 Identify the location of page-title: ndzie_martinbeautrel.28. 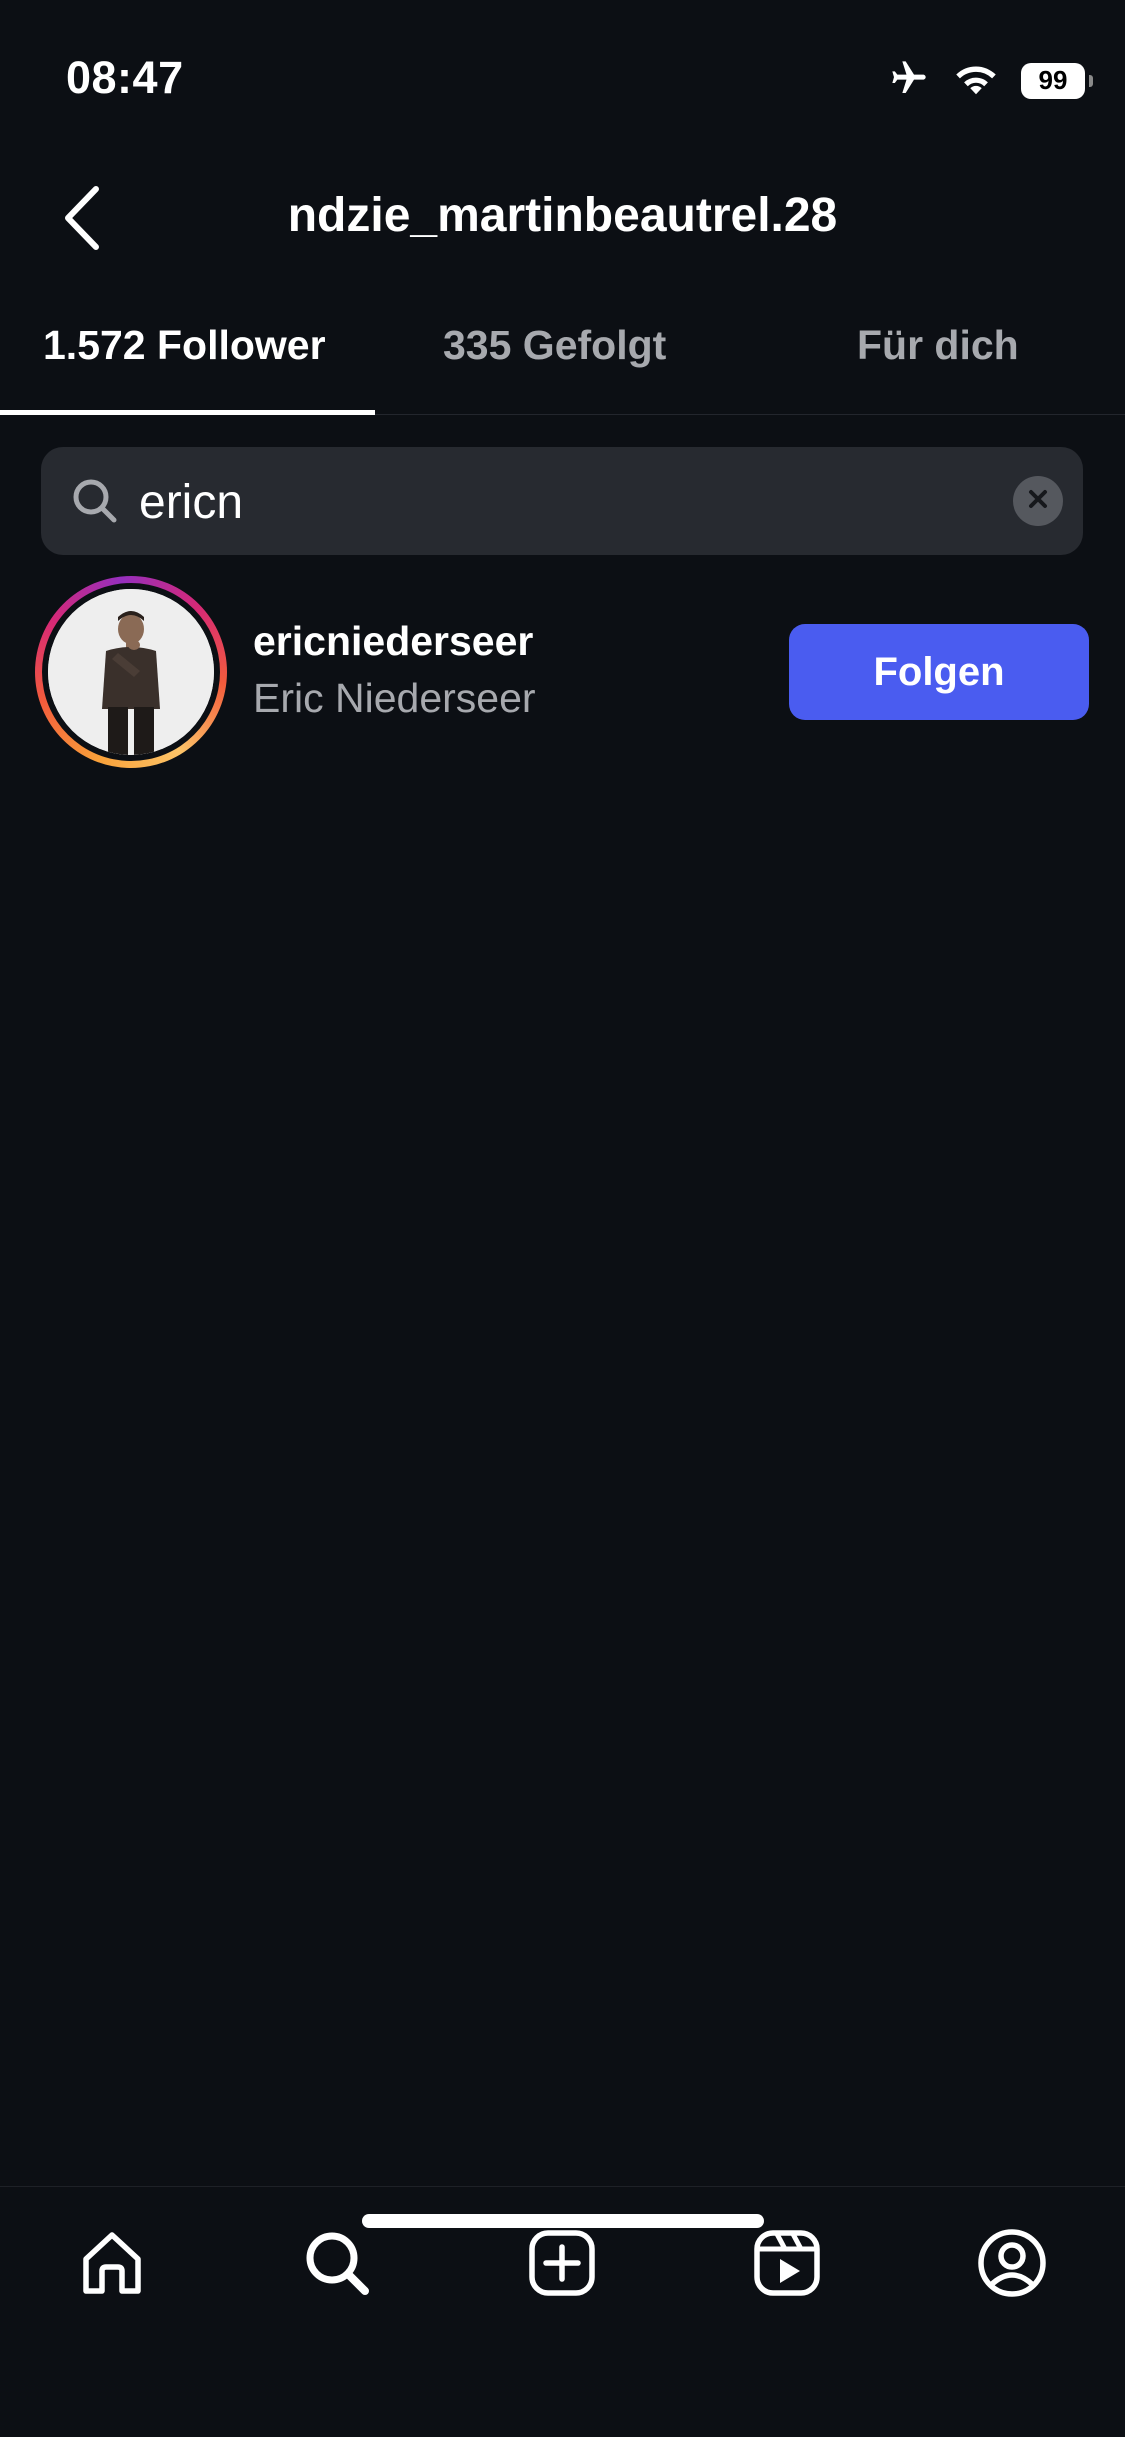
(562, 215).